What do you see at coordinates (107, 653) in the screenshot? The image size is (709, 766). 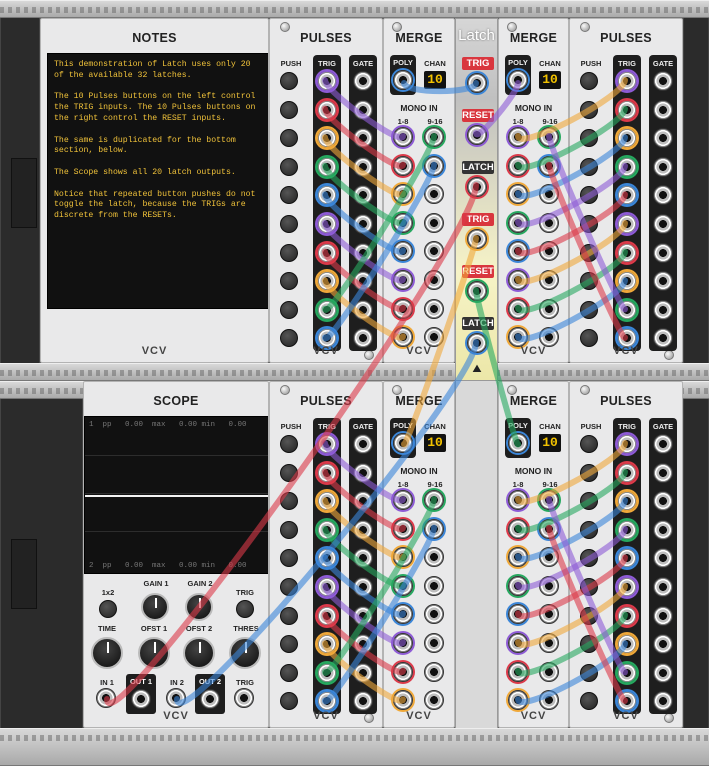 I see `scope-time-knob` at bounding box center [107, 653].